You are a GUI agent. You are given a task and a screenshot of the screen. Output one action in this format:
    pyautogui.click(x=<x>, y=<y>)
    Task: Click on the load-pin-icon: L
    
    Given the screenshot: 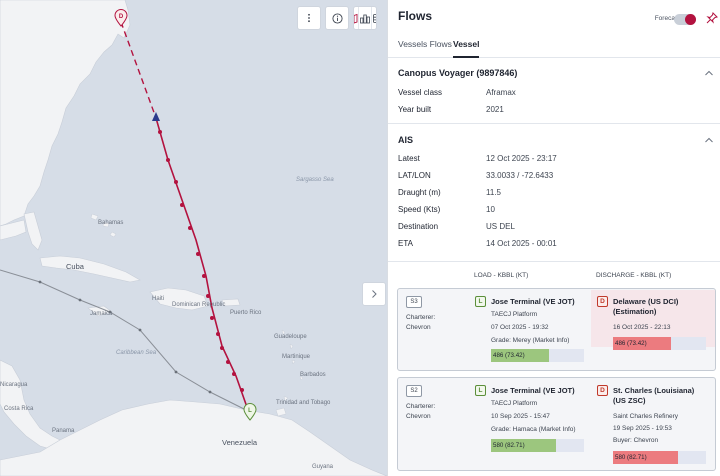 What is the action you would take?
    pyautogui.click(x=250, y=412)
    